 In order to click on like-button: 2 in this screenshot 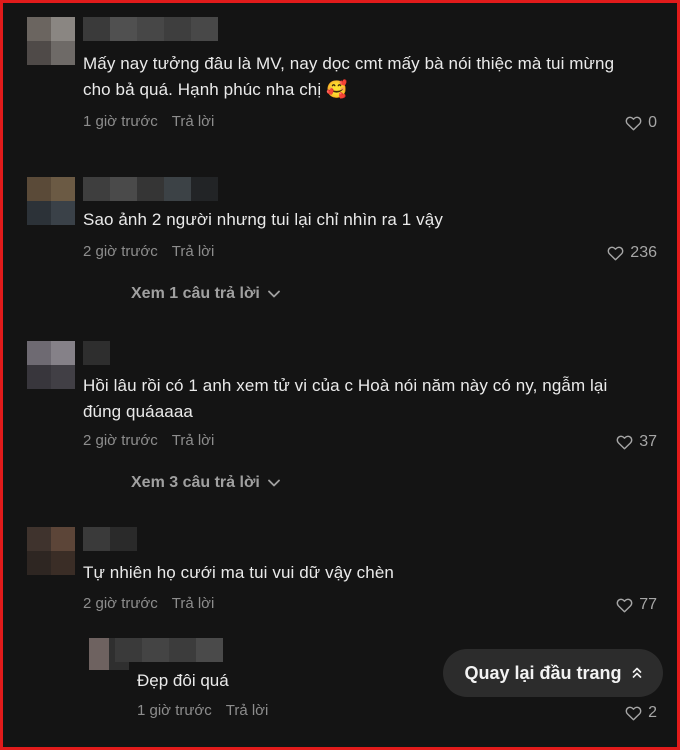, I will do `click(641, 713)`.